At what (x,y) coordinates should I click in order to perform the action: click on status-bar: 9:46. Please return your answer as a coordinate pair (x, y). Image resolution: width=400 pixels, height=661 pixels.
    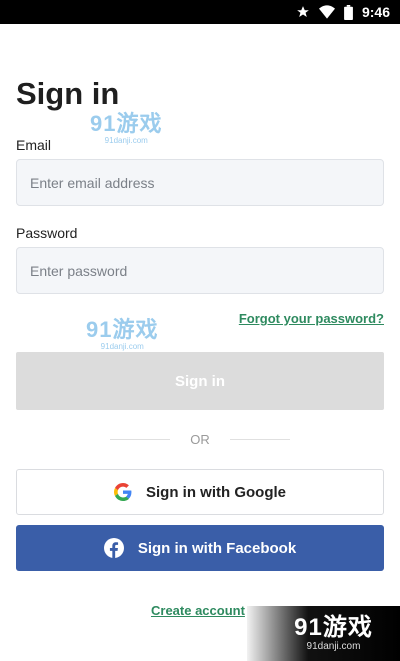
    Looking at the image, I should click on (200, 12).